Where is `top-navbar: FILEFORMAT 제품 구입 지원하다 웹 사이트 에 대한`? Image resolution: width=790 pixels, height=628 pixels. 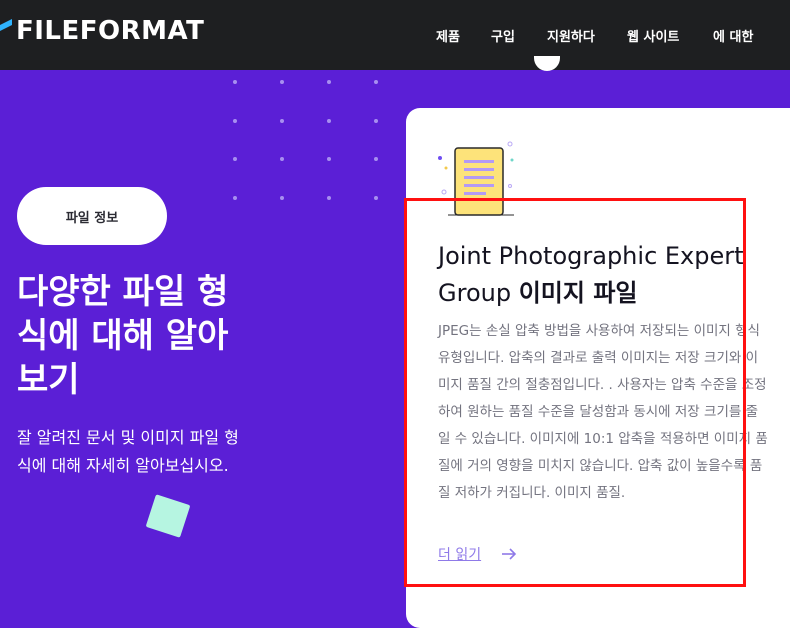
top-navbar: FILEFORMAT 제품 구입 지원하다 웹 사이트 에 대한 is located at coordinates (395, 35).